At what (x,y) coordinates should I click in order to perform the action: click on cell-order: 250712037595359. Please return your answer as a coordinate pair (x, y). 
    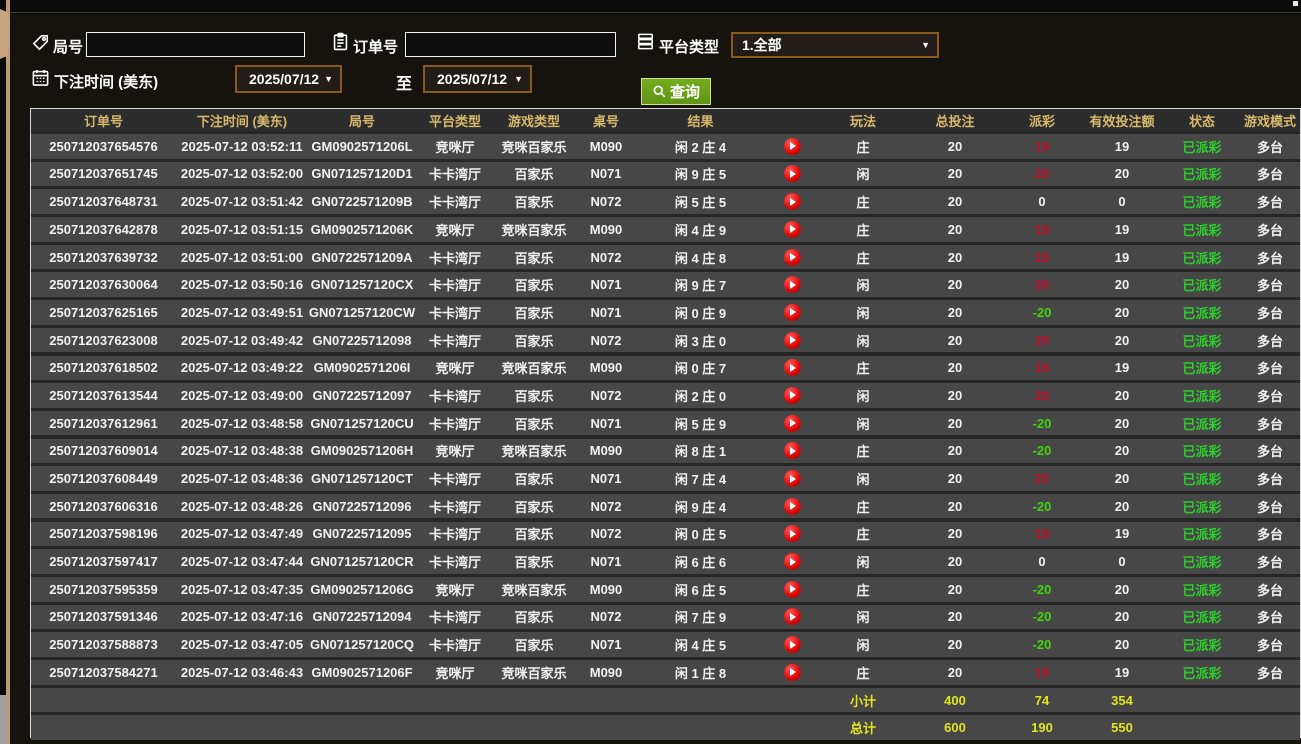
    Looking at the image, I should click on (103, 589).